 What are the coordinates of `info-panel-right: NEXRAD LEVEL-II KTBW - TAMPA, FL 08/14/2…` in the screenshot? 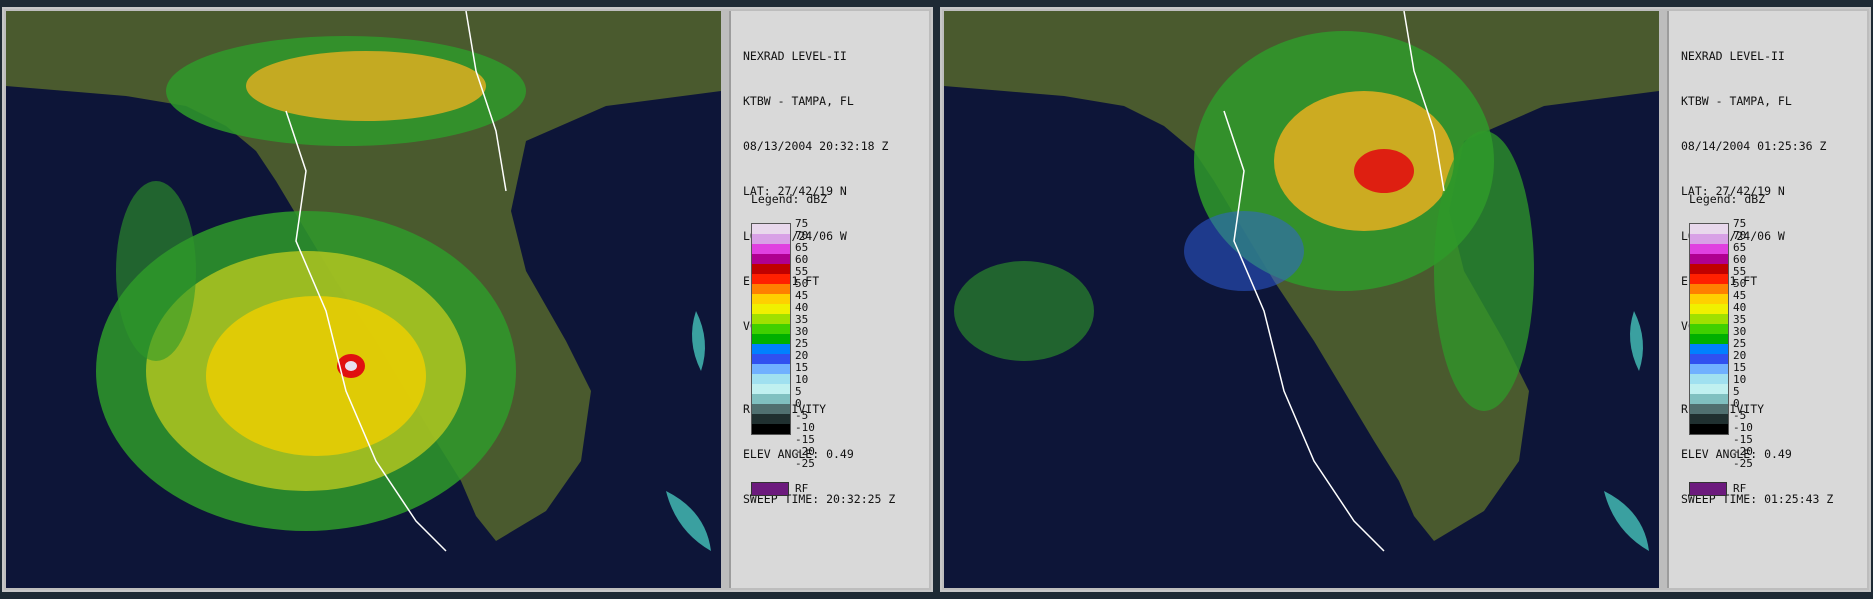 It's located at (1767, 299).